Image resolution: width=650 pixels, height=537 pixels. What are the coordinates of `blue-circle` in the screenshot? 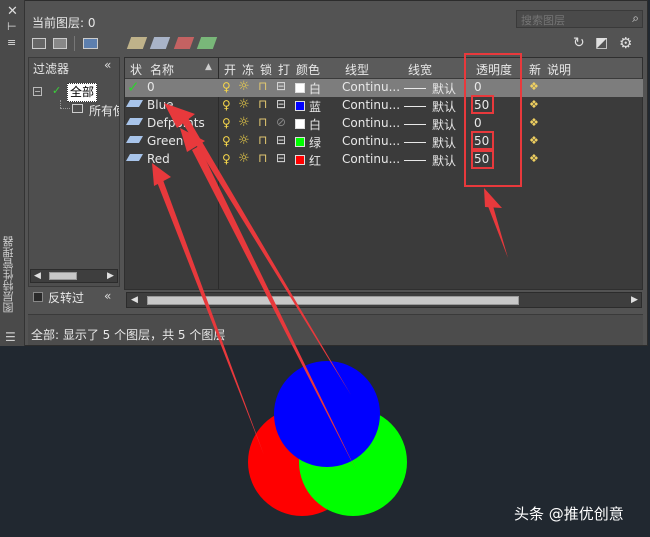 It's located at (327, 414).